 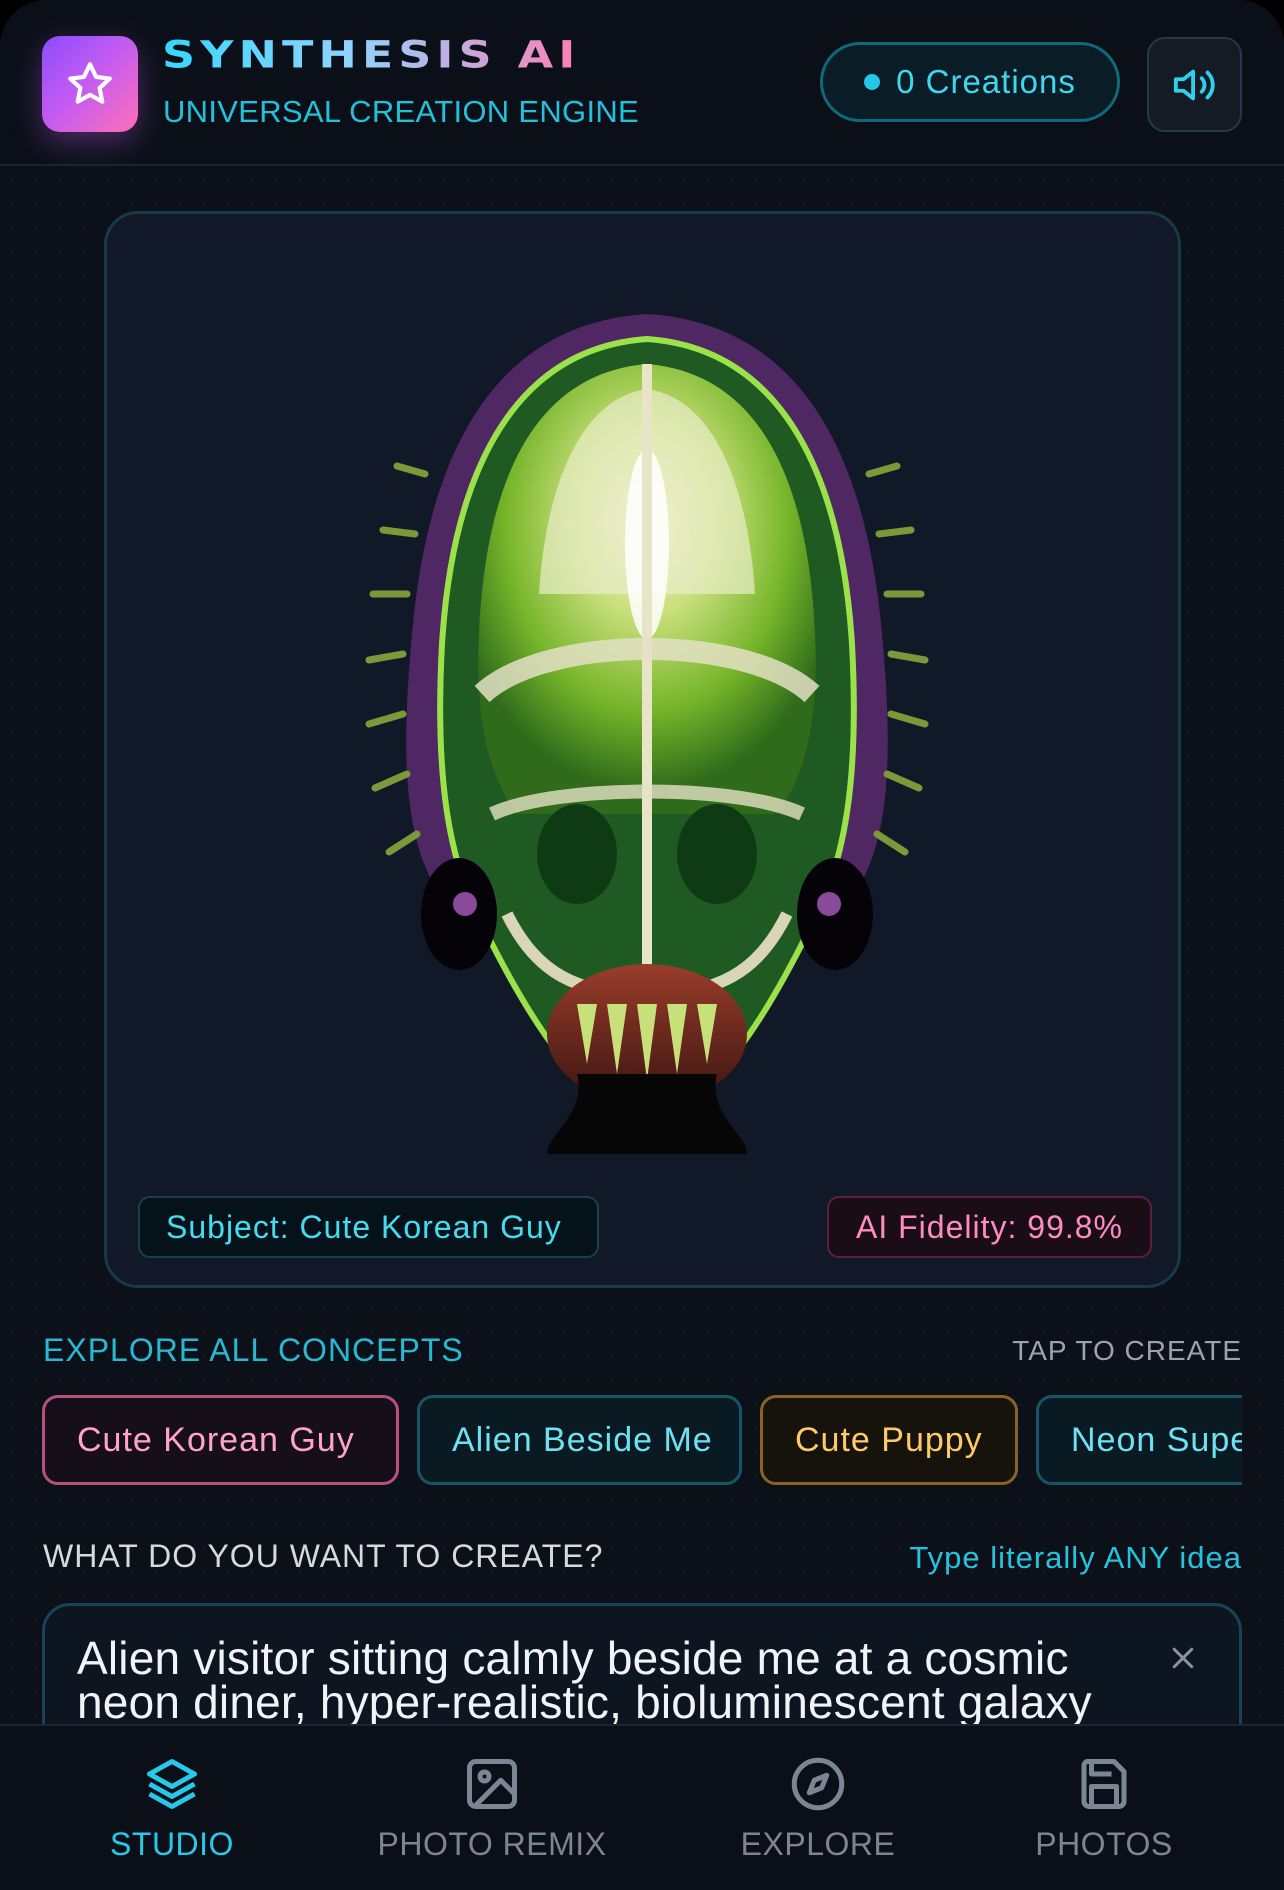 I want to click on app-logo, so click(x=90, y=84).